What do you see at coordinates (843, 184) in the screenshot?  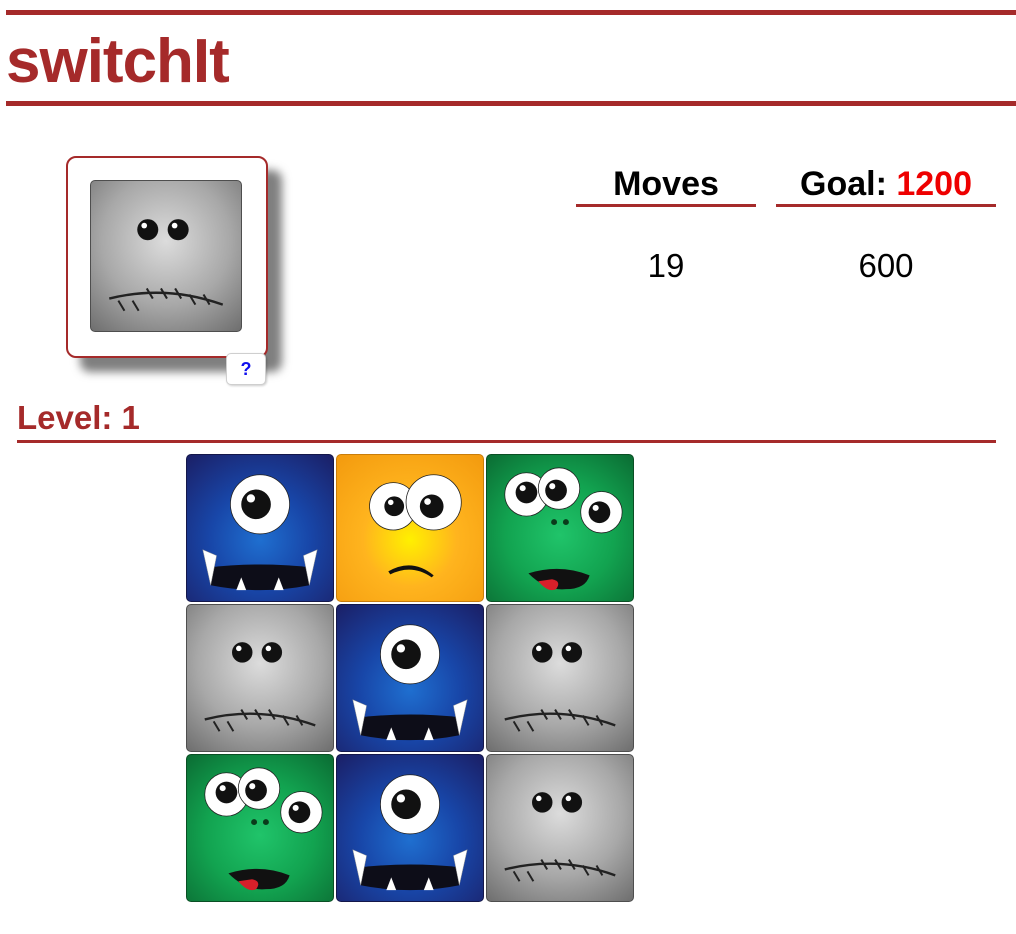 I see `goal-label: Goal:` at bounding box center [843, 184].